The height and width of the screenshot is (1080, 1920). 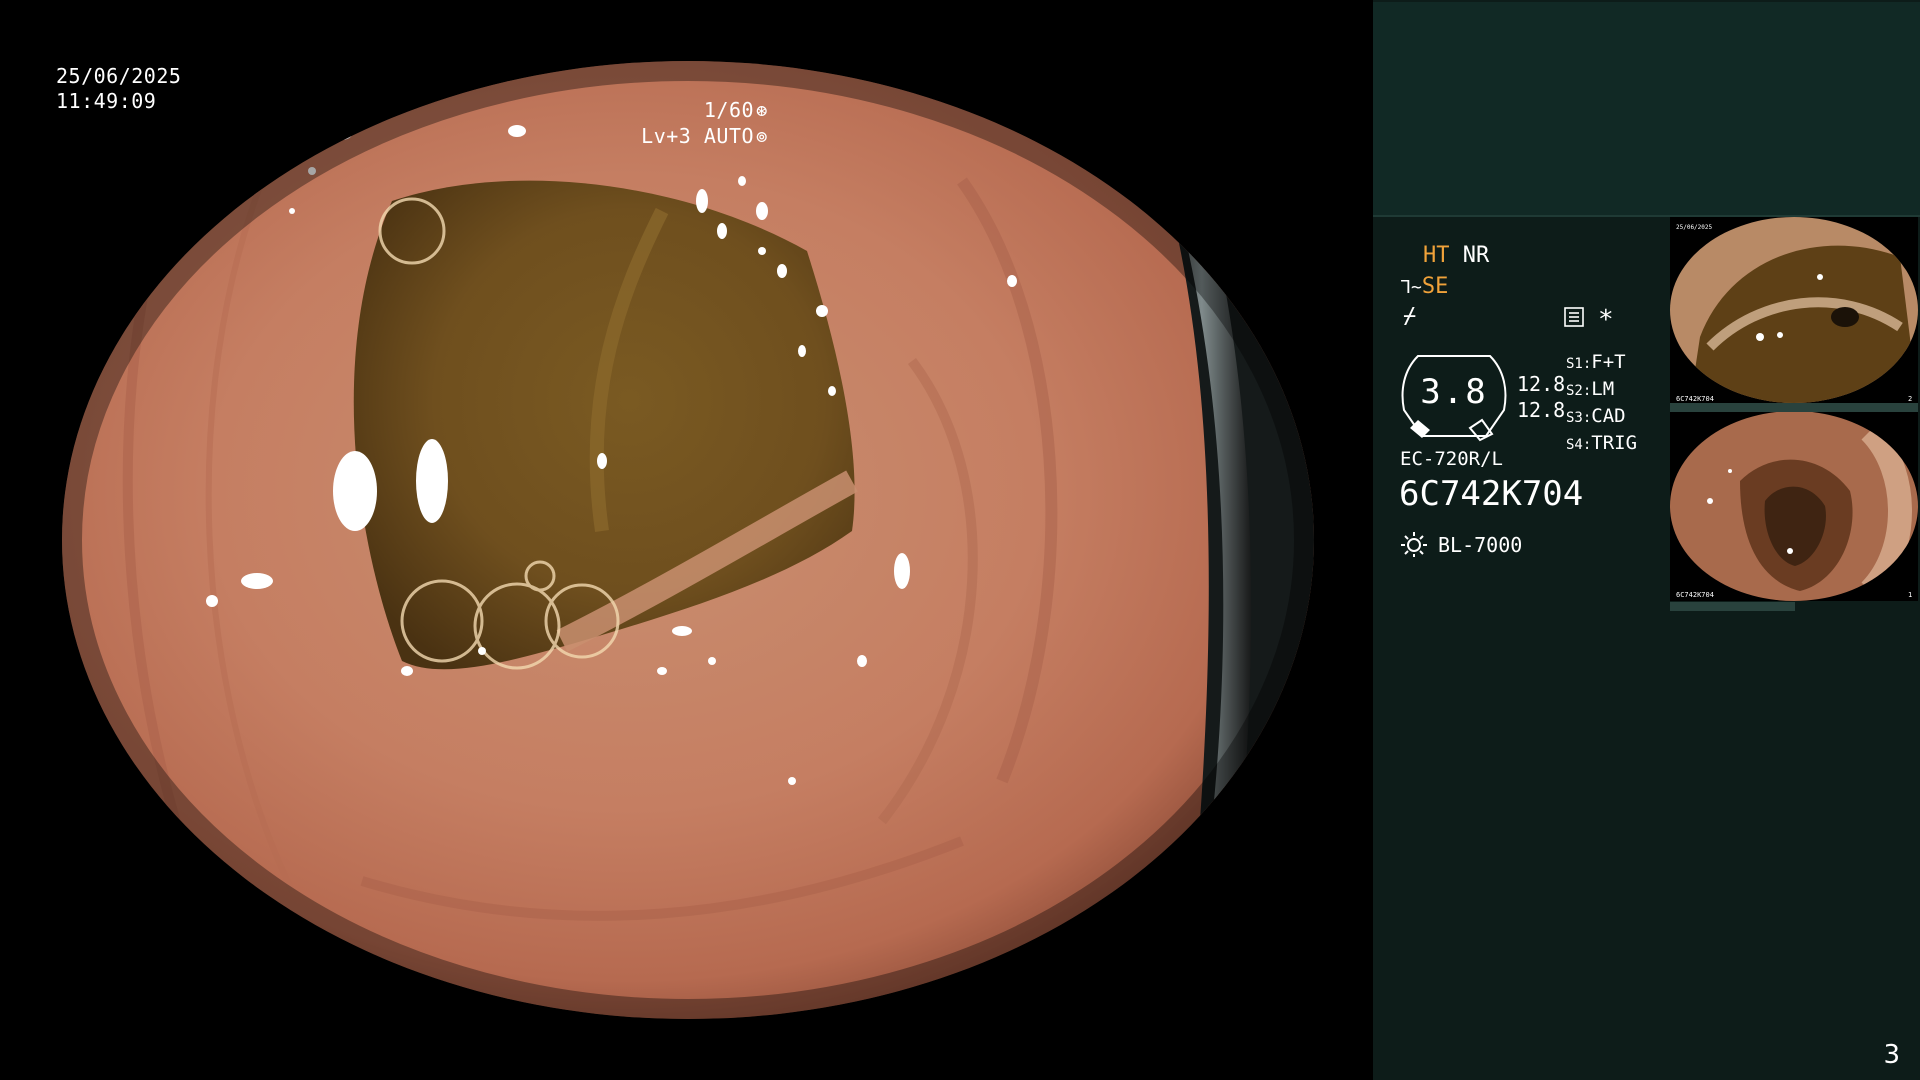 I want to click on panel-header-area, so click(x=1646, y=108).